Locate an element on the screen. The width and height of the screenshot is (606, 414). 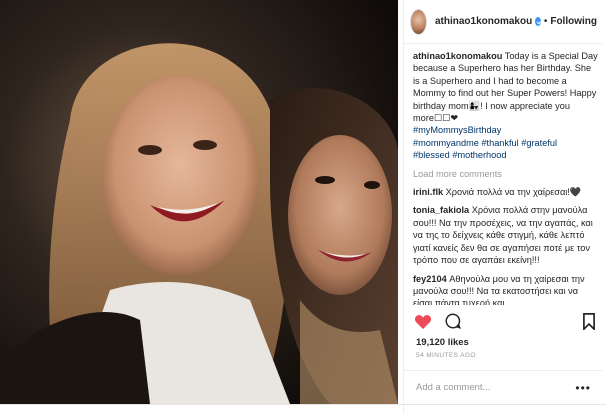
hashtag-line-2: #mommyandme #thankful #grateful is located at coordinates (485, 143).